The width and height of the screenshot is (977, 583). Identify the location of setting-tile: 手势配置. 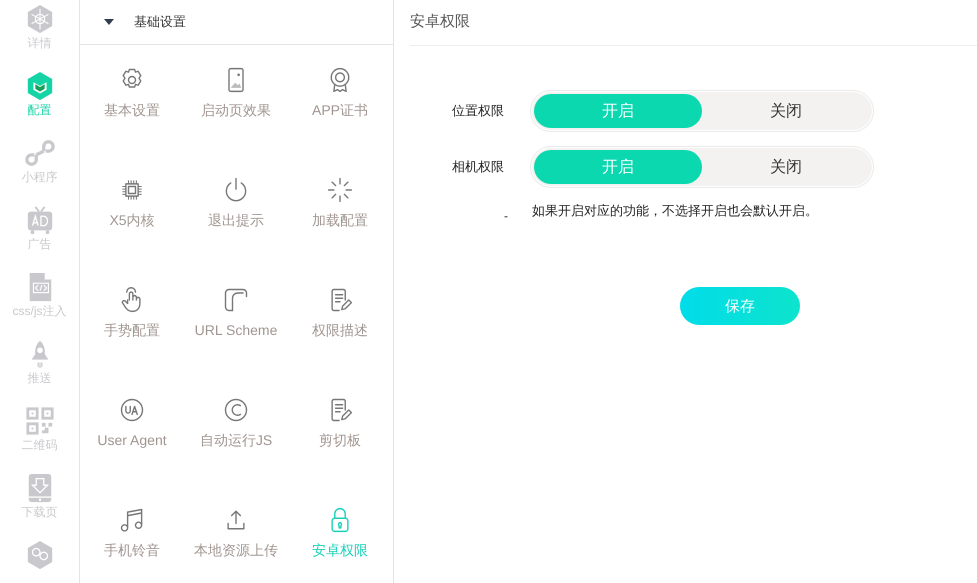
(132, 320).